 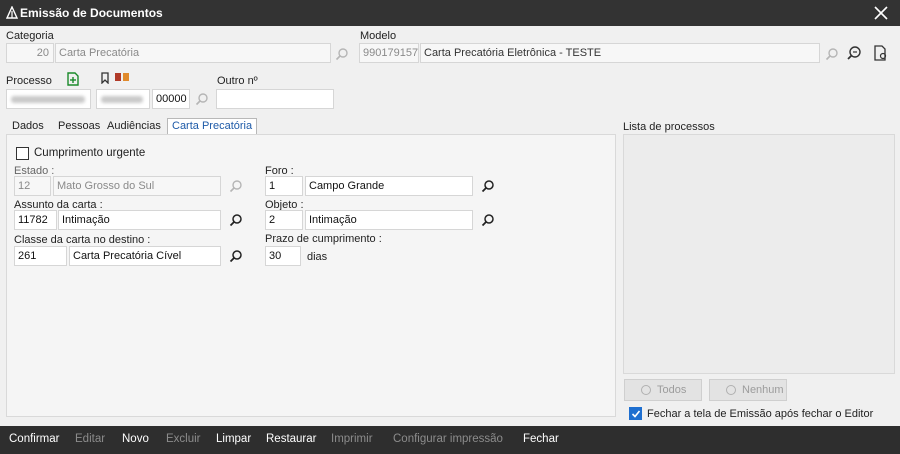 What do you see at coordinates (389, 53) in the screenshot?
I see `modelo-code-field: 990179157` at bounding box center [389, 53].